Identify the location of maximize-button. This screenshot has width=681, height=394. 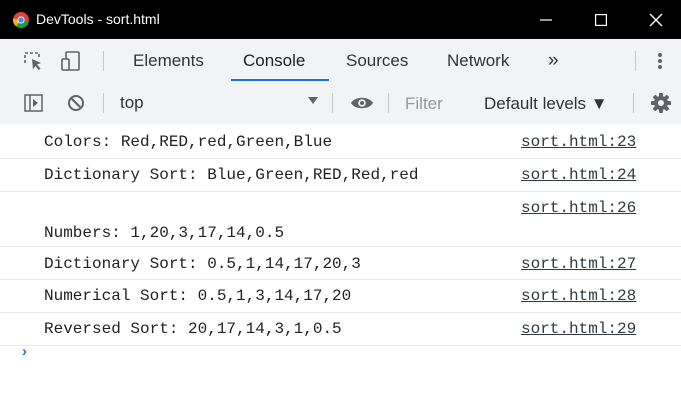
(601, 19).